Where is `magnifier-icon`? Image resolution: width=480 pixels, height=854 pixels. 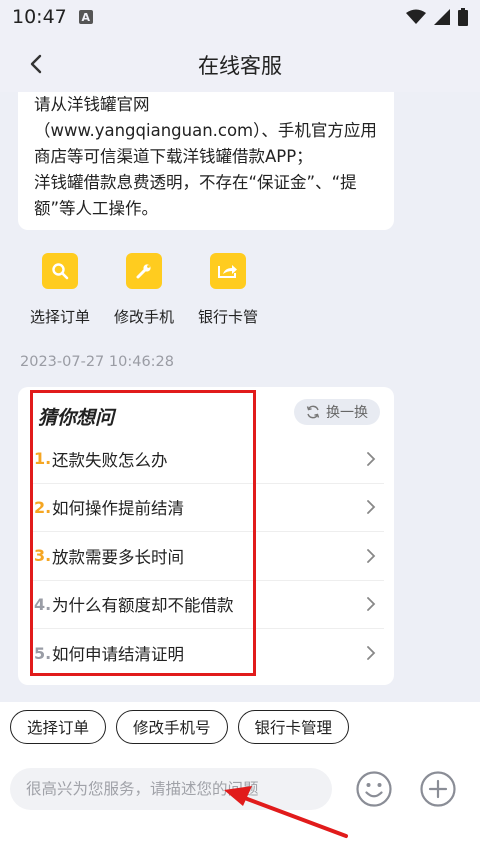 magnifier-icon is located at coordinates (60, 271).